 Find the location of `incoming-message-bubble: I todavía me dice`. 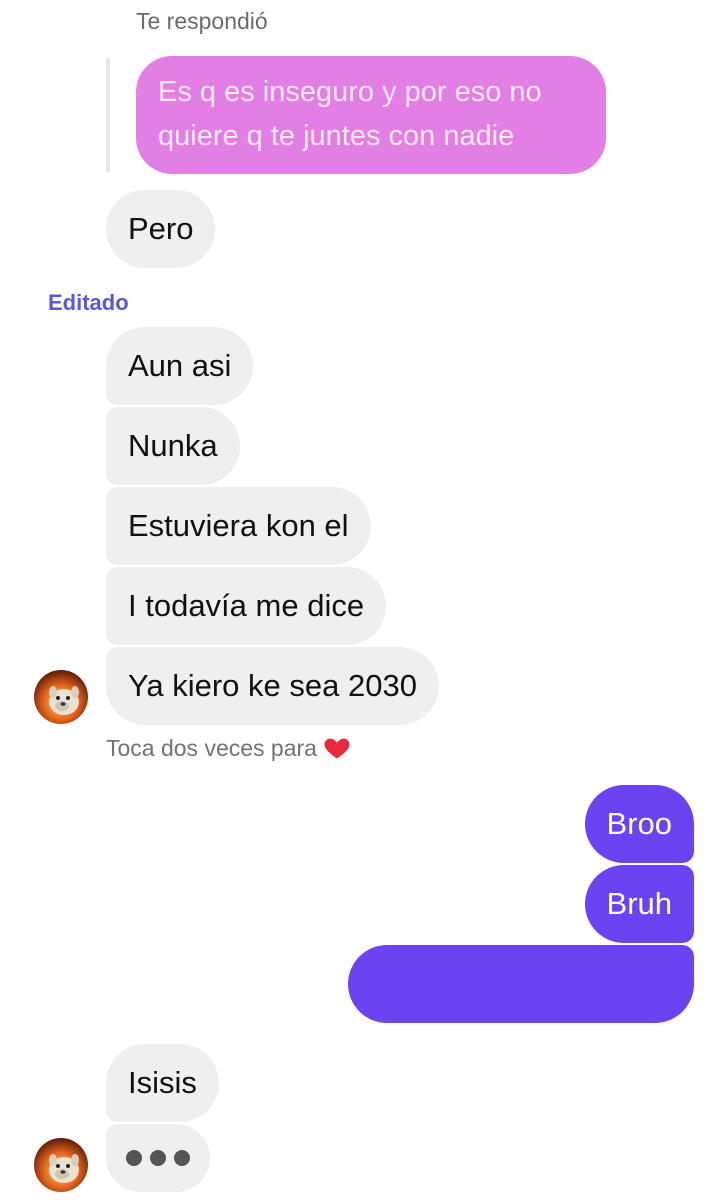

incoming-message-bubble: I todavía me dice is located at coordinates (246, 606).